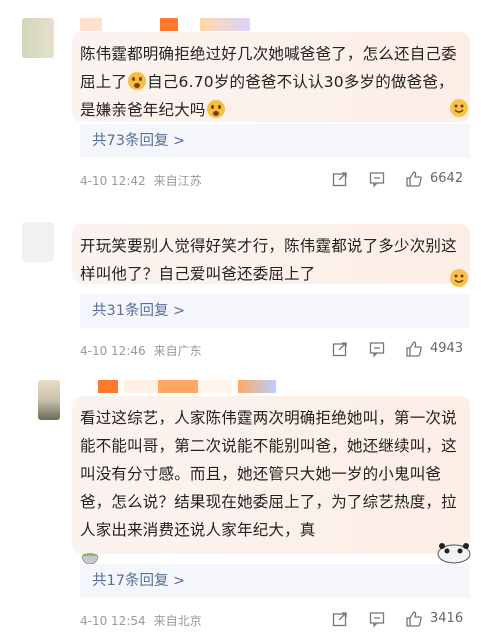  What do you see at coordinates (139, 141) in the screenshot?
I see `replies-label: 共73条回复 >` at bounding box center [139, 141].